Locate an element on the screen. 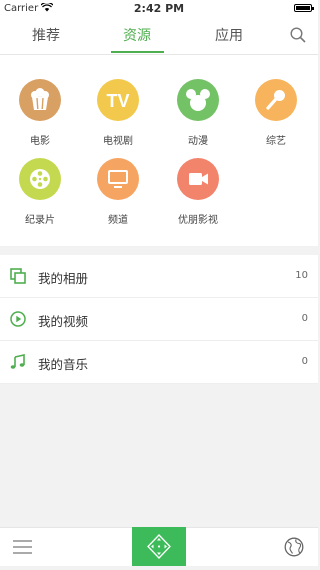 The height and width of the screenshot is (570, 320). globe-icon is located at coordinates (294, 547).